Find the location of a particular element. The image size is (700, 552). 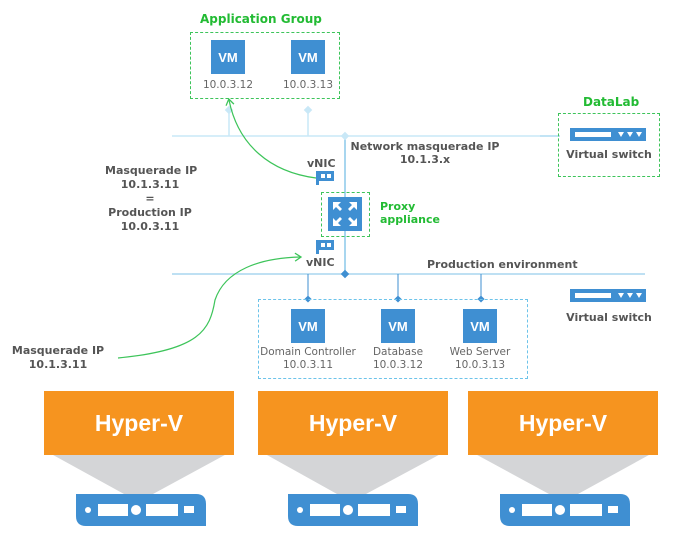

prod-vm-1-caption: Domain Controller 10.0.3.11 is located at coordinates (308, 359).